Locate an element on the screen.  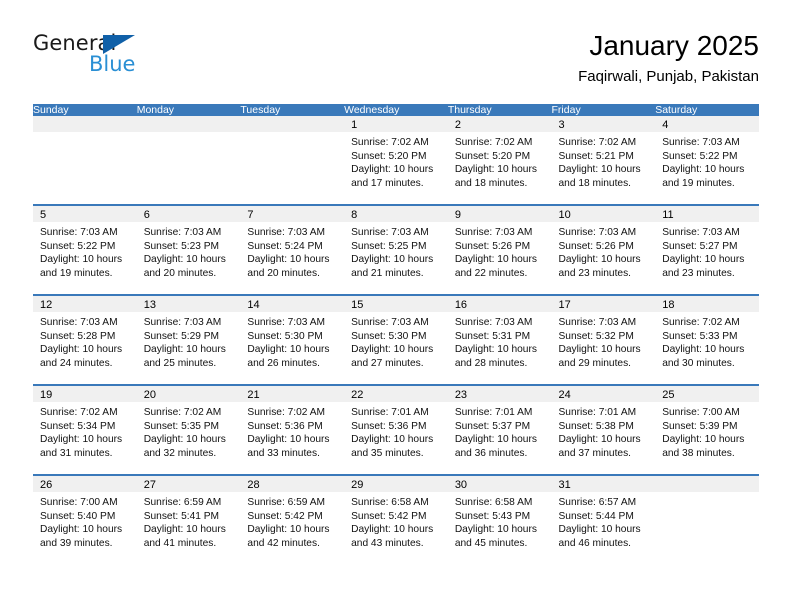
day-number: 9 is located at coordinates (499, 214).